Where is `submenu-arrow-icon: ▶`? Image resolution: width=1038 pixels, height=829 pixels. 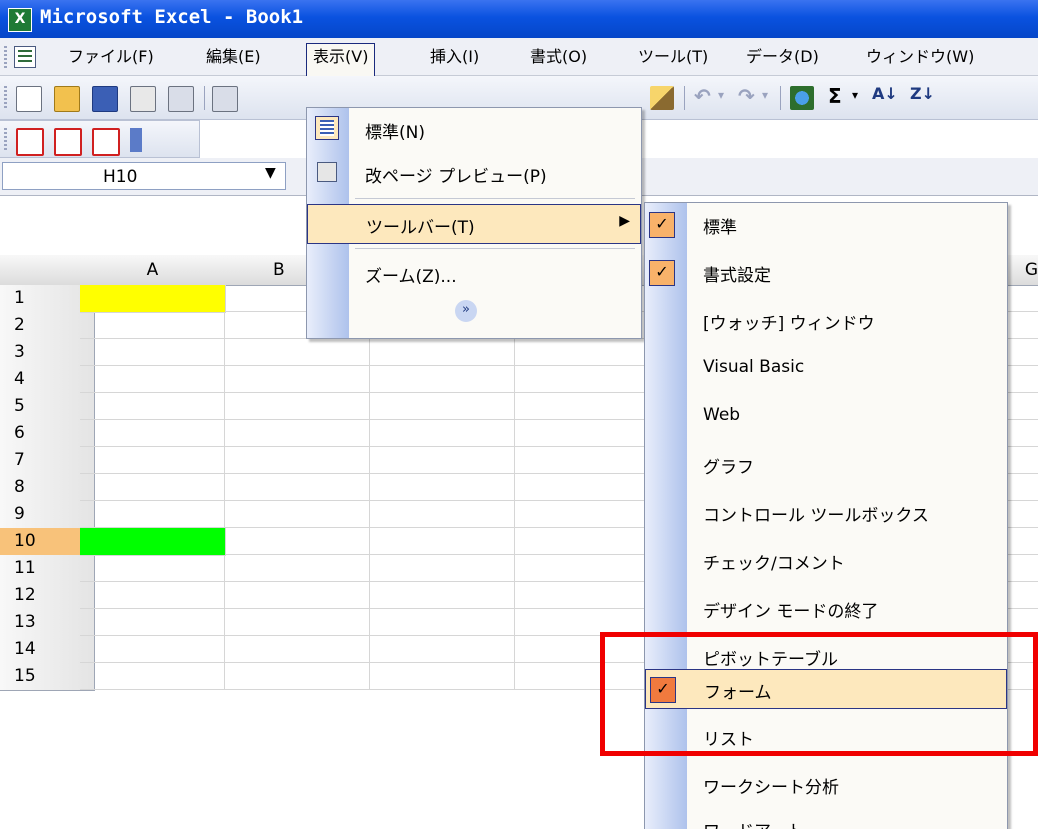
submenu-arrow-icon: ▶ is located at coordinates (624, 221).